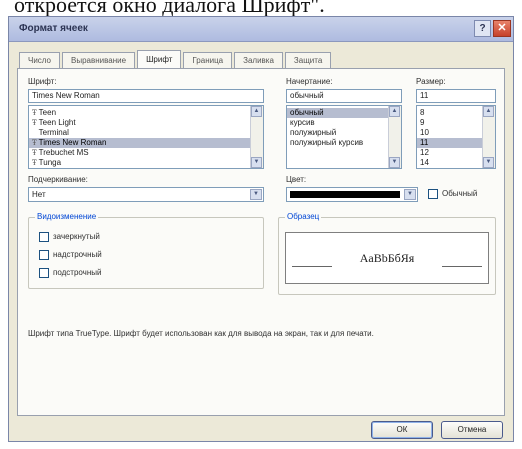  I want to click on subscript-checkbox, so click(44, 273).